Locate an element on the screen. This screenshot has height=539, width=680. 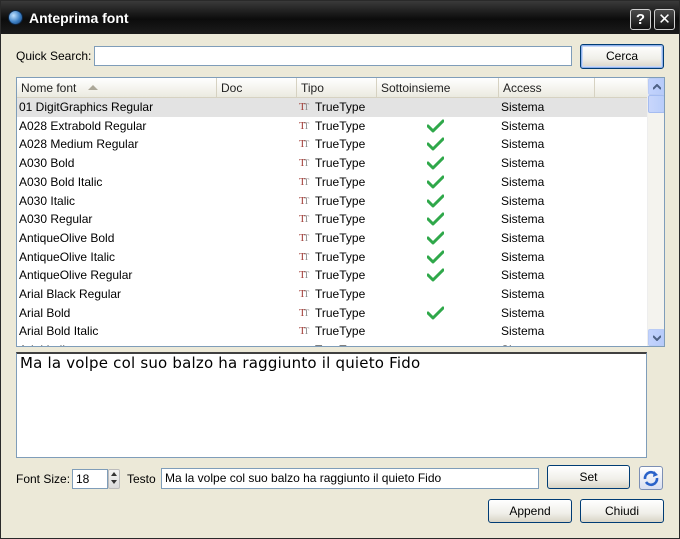
row-highlight is located at coordinates (445, 107).